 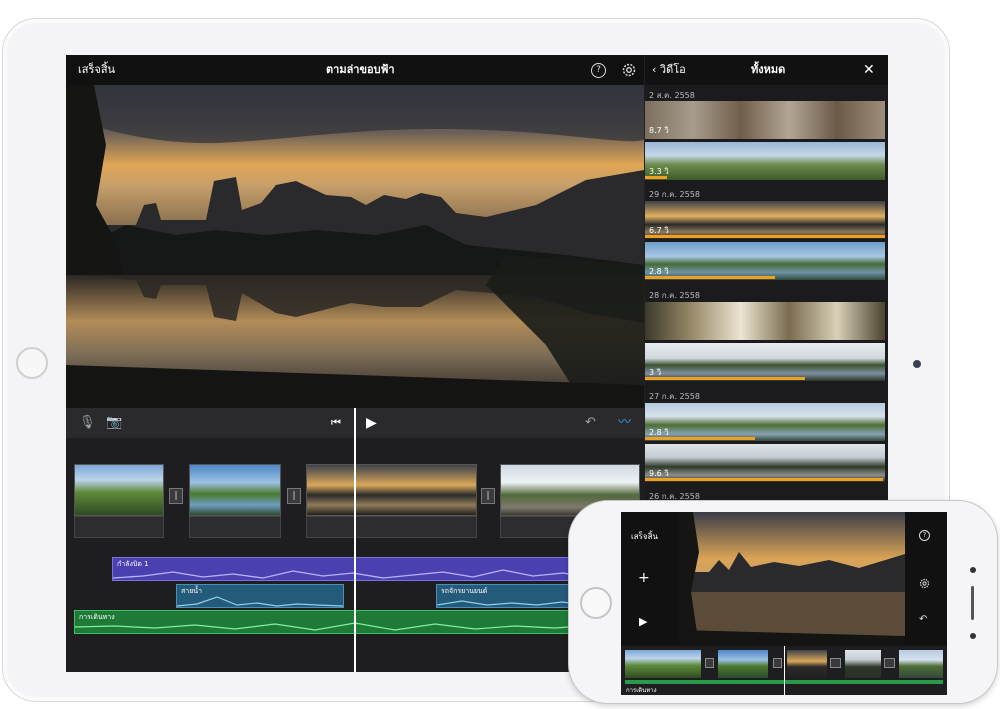 What do you see at coordinates (114, 423) in the screenshot?
I see `camera-icon: 📷` at bounding box center [114, 423].